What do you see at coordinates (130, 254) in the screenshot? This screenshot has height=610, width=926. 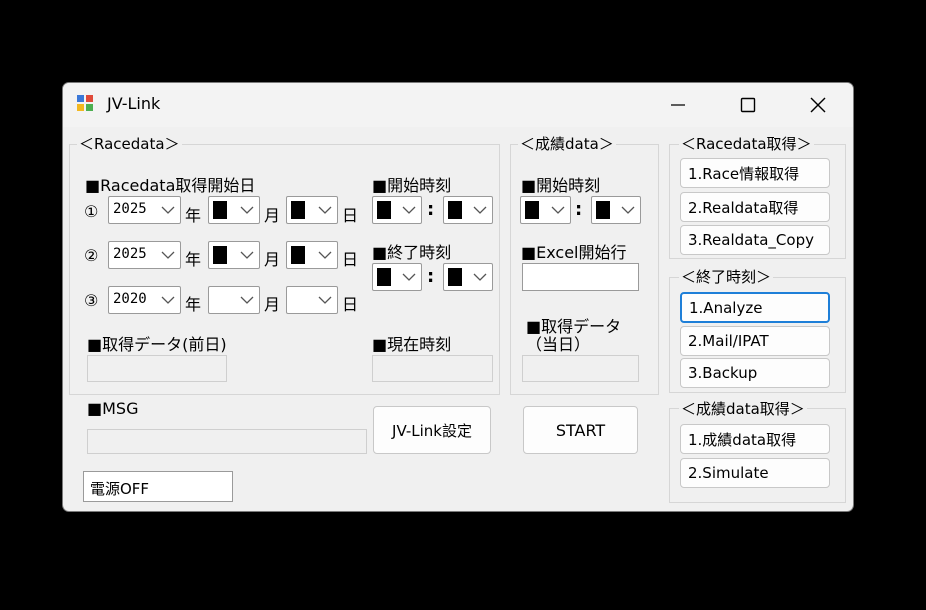 I see `row2-year-value: 2025` at bounding box center [130, 254].